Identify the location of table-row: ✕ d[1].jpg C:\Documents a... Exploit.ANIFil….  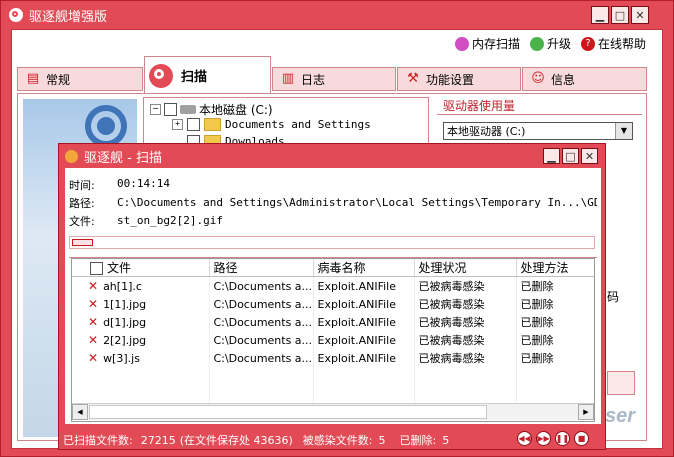
(333, 322).